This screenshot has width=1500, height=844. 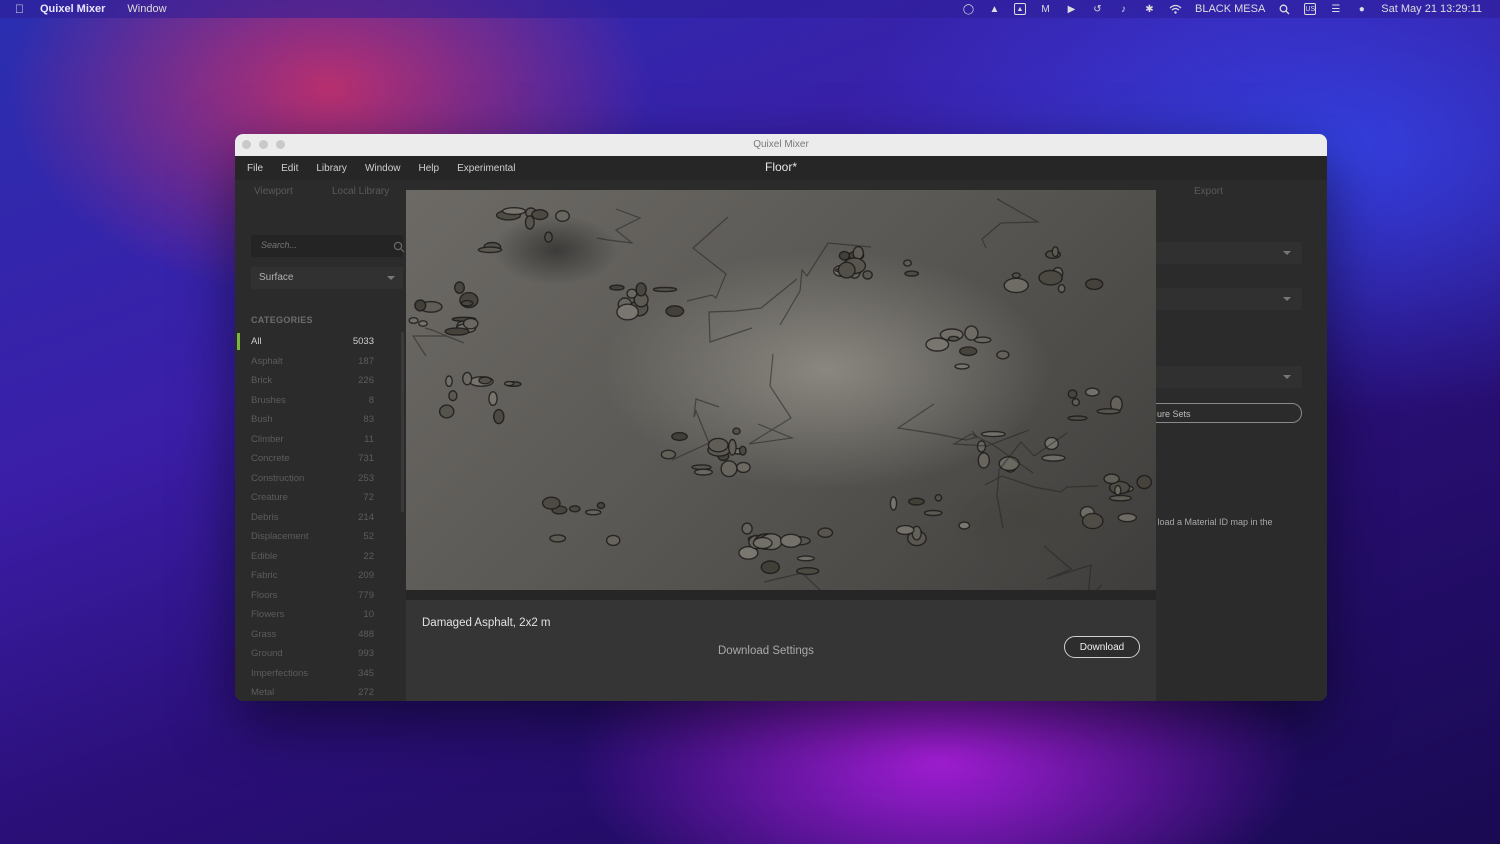 What do you see at coordinates (1102, 647) in the screenshot?
I see `download-button: Download` at bounding box center [1102, 647].